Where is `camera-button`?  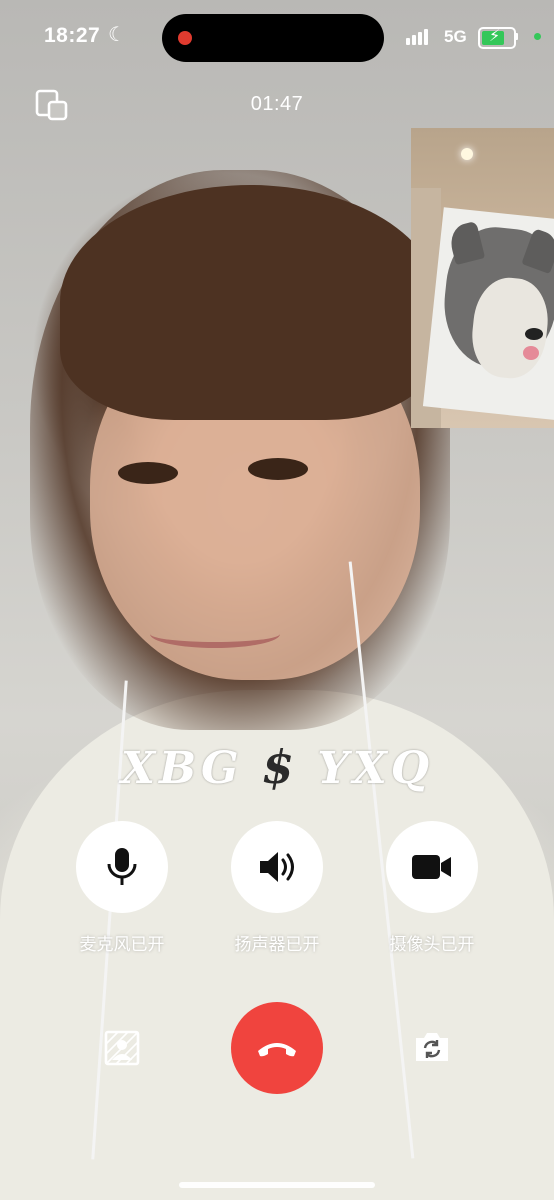 camera-button is located at coordinates (432, 867).